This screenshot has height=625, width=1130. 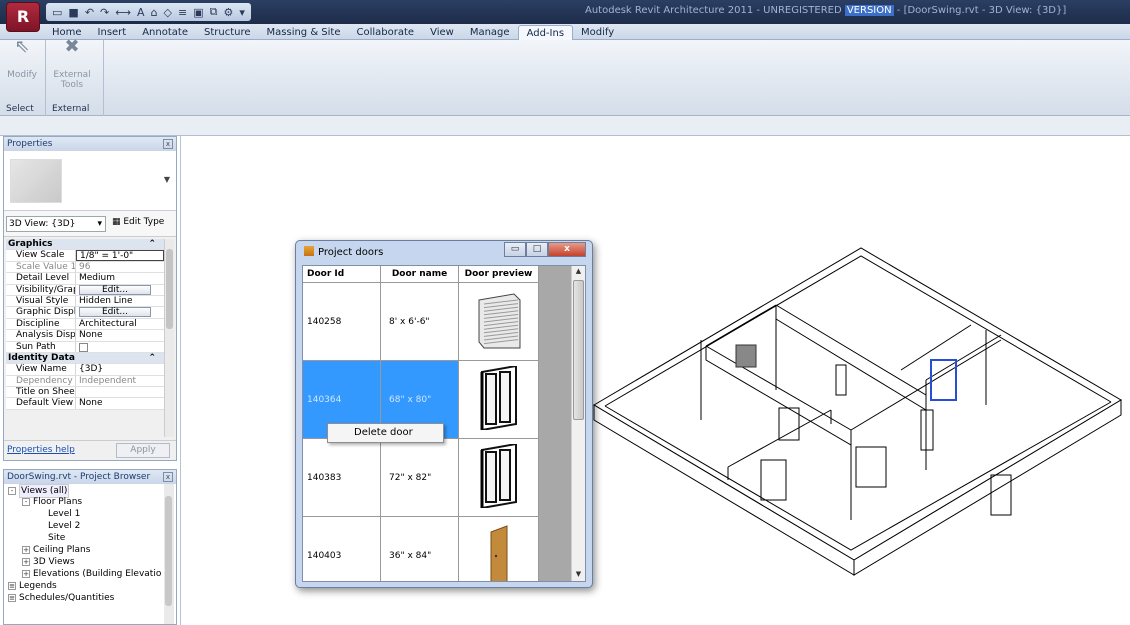 I want to click on modify-button: ⇖ Modify, so click(x=22, y=59).